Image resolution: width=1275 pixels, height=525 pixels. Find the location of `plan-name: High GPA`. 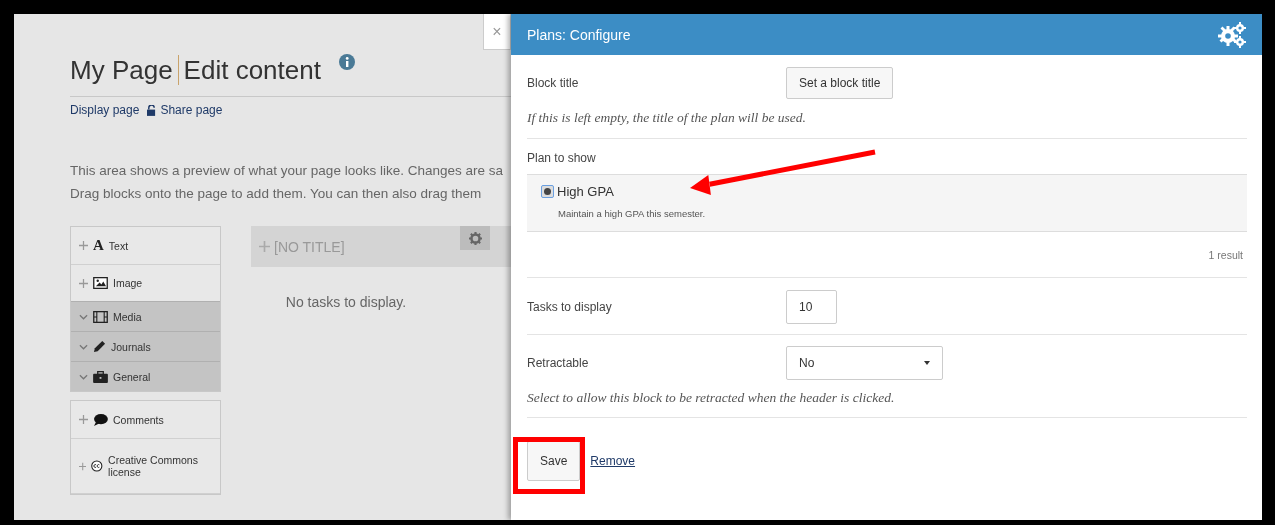

plan-name: High GPA is located at coordinates (585, 191).